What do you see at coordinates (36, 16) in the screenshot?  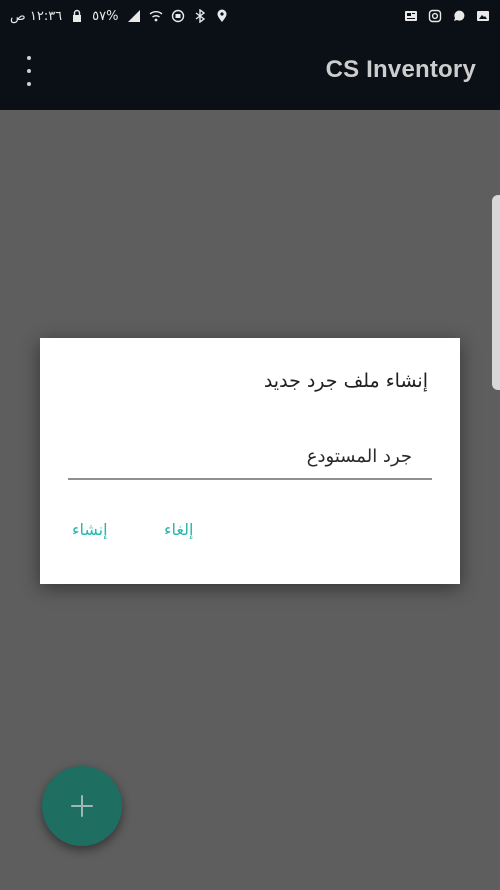 I see `status-time: ١٢:٣٦ ص` at bounding box center [36, 16].